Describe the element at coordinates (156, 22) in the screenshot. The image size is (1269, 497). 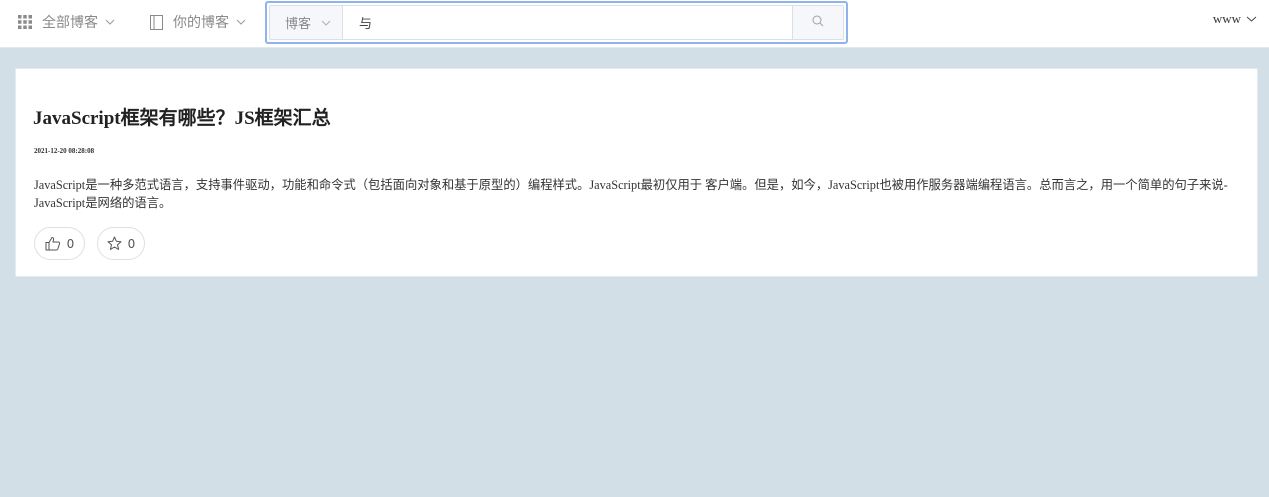
I see `notebook-icon` at that location.